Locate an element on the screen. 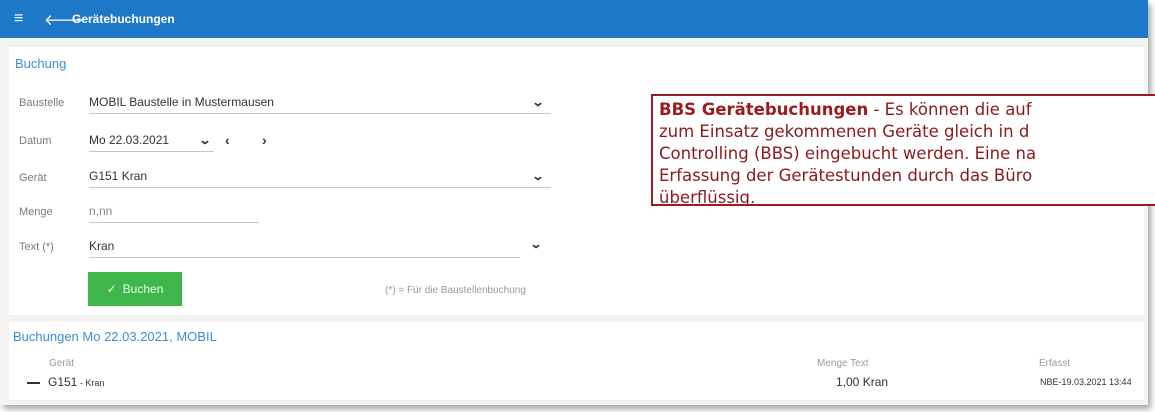  callout-line1: - Es können die auf is located at coordinates (950, 109).